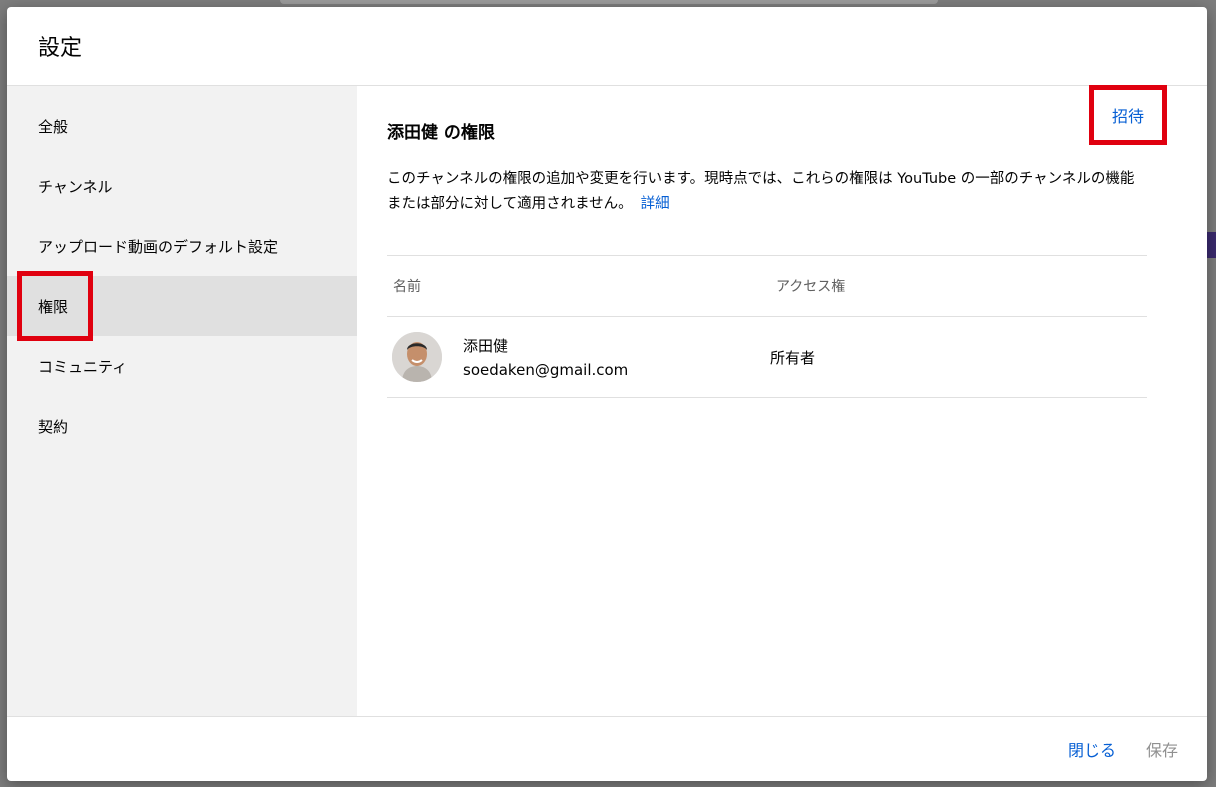  Describe the element at coordinates (75, 186) in the screenshot. I see `sidebar-item-label: チャンネル` at that location.